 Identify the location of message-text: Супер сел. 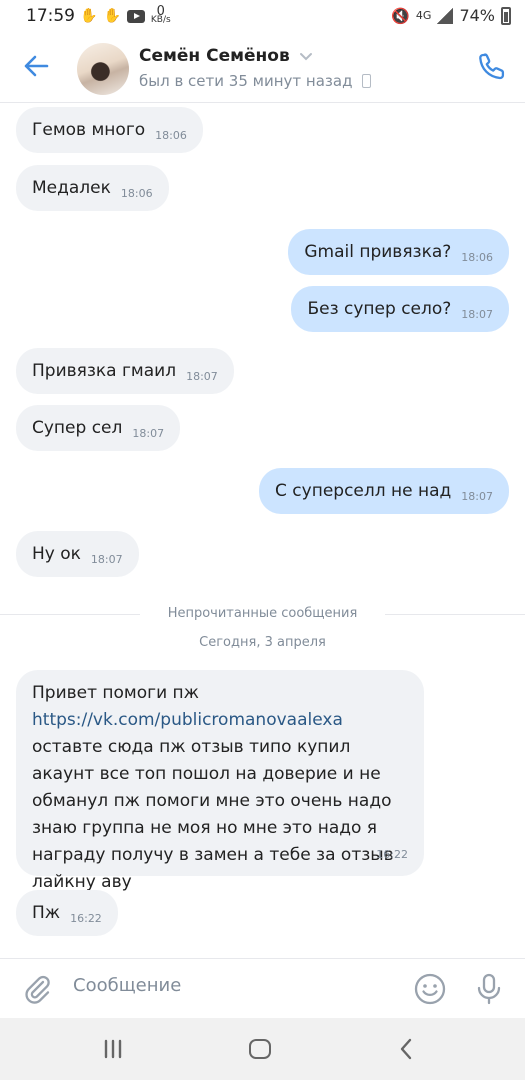
(77, 428).